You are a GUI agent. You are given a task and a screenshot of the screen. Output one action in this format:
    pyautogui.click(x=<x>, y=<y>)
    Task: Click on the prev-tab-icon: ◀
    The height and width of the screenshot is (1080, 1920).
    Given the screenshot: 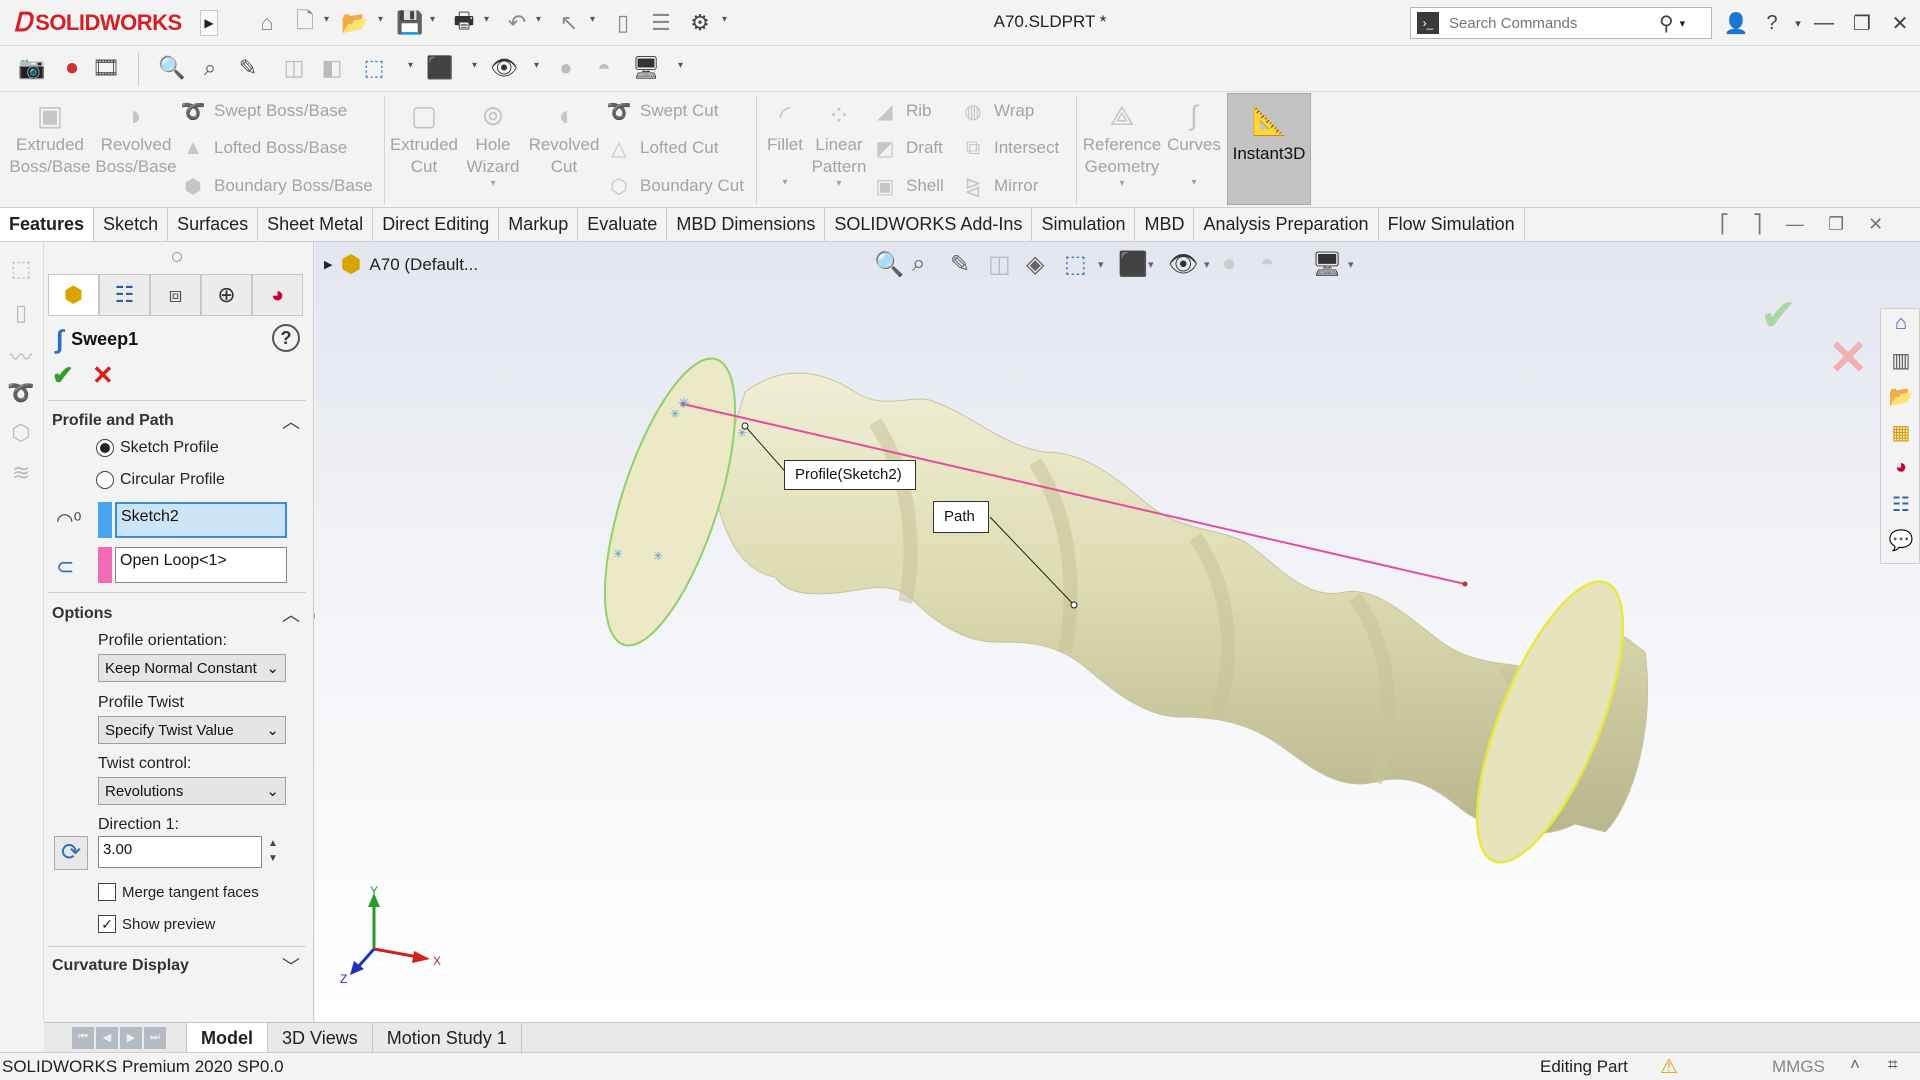 What is the action you would take?
    pyautogui.click(x=107, y=1037)
    